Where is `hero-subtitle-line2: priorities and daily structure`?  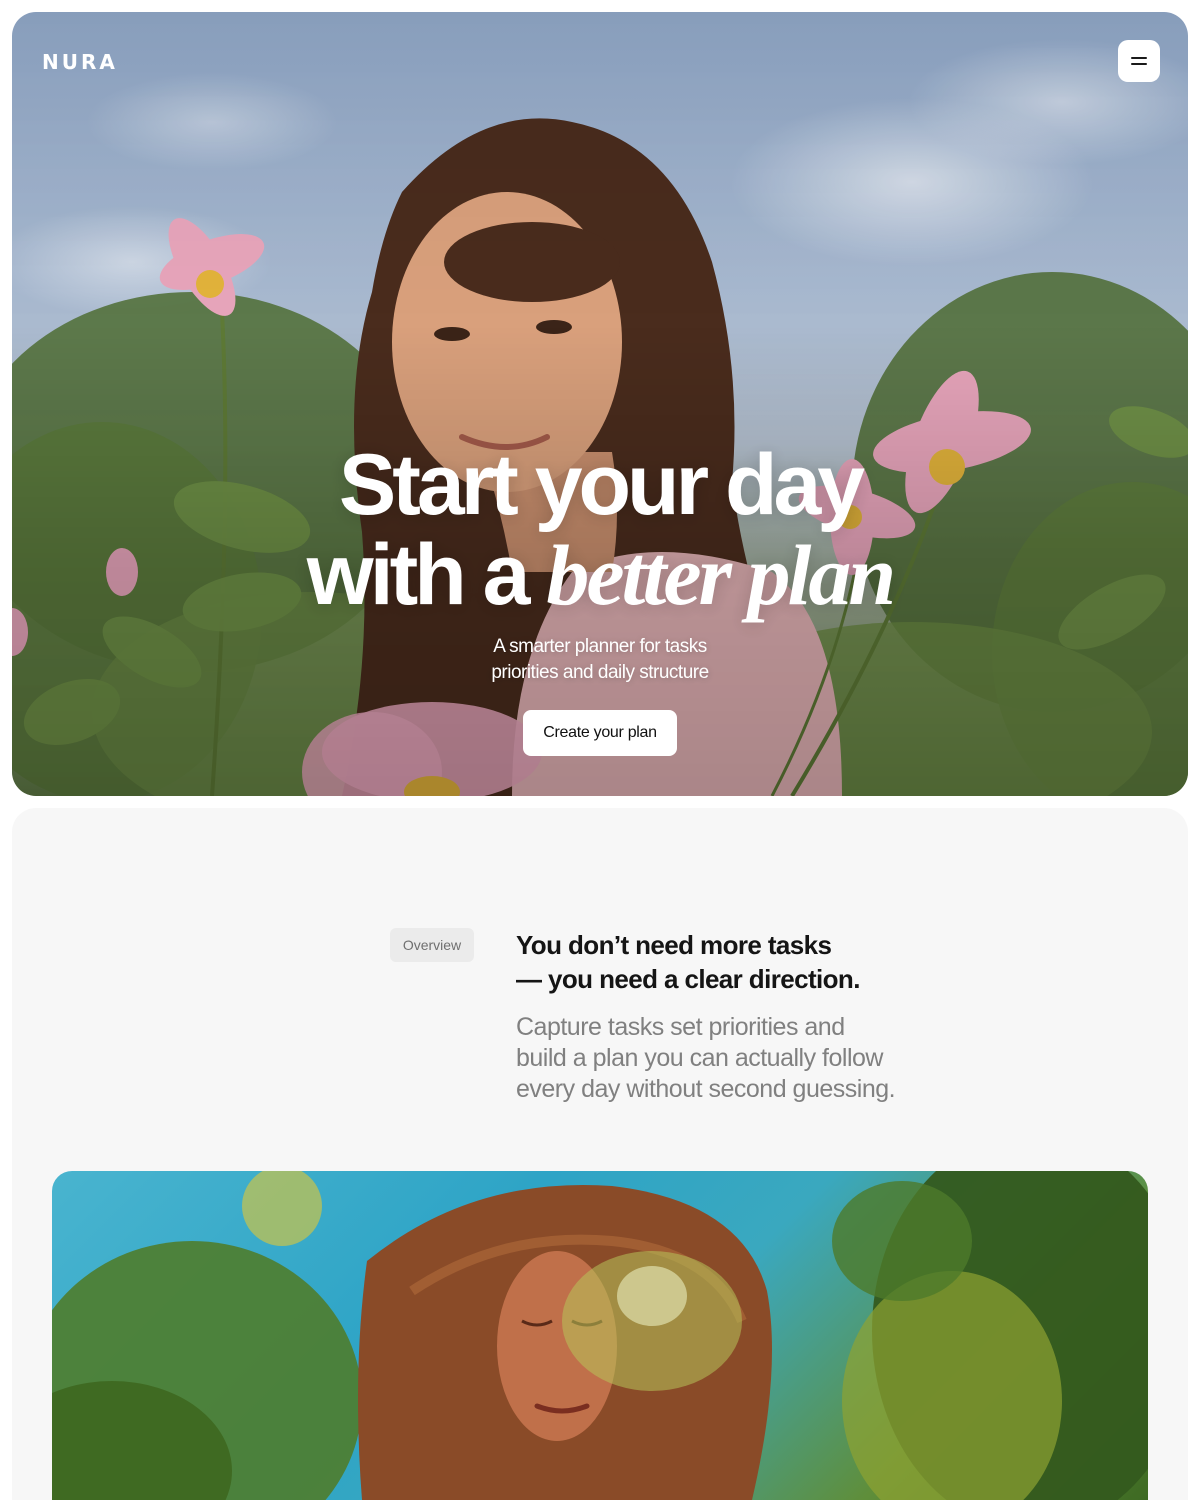 hero-subtitle-line2: priorities and daily structure is located at coordinates (600, 672).